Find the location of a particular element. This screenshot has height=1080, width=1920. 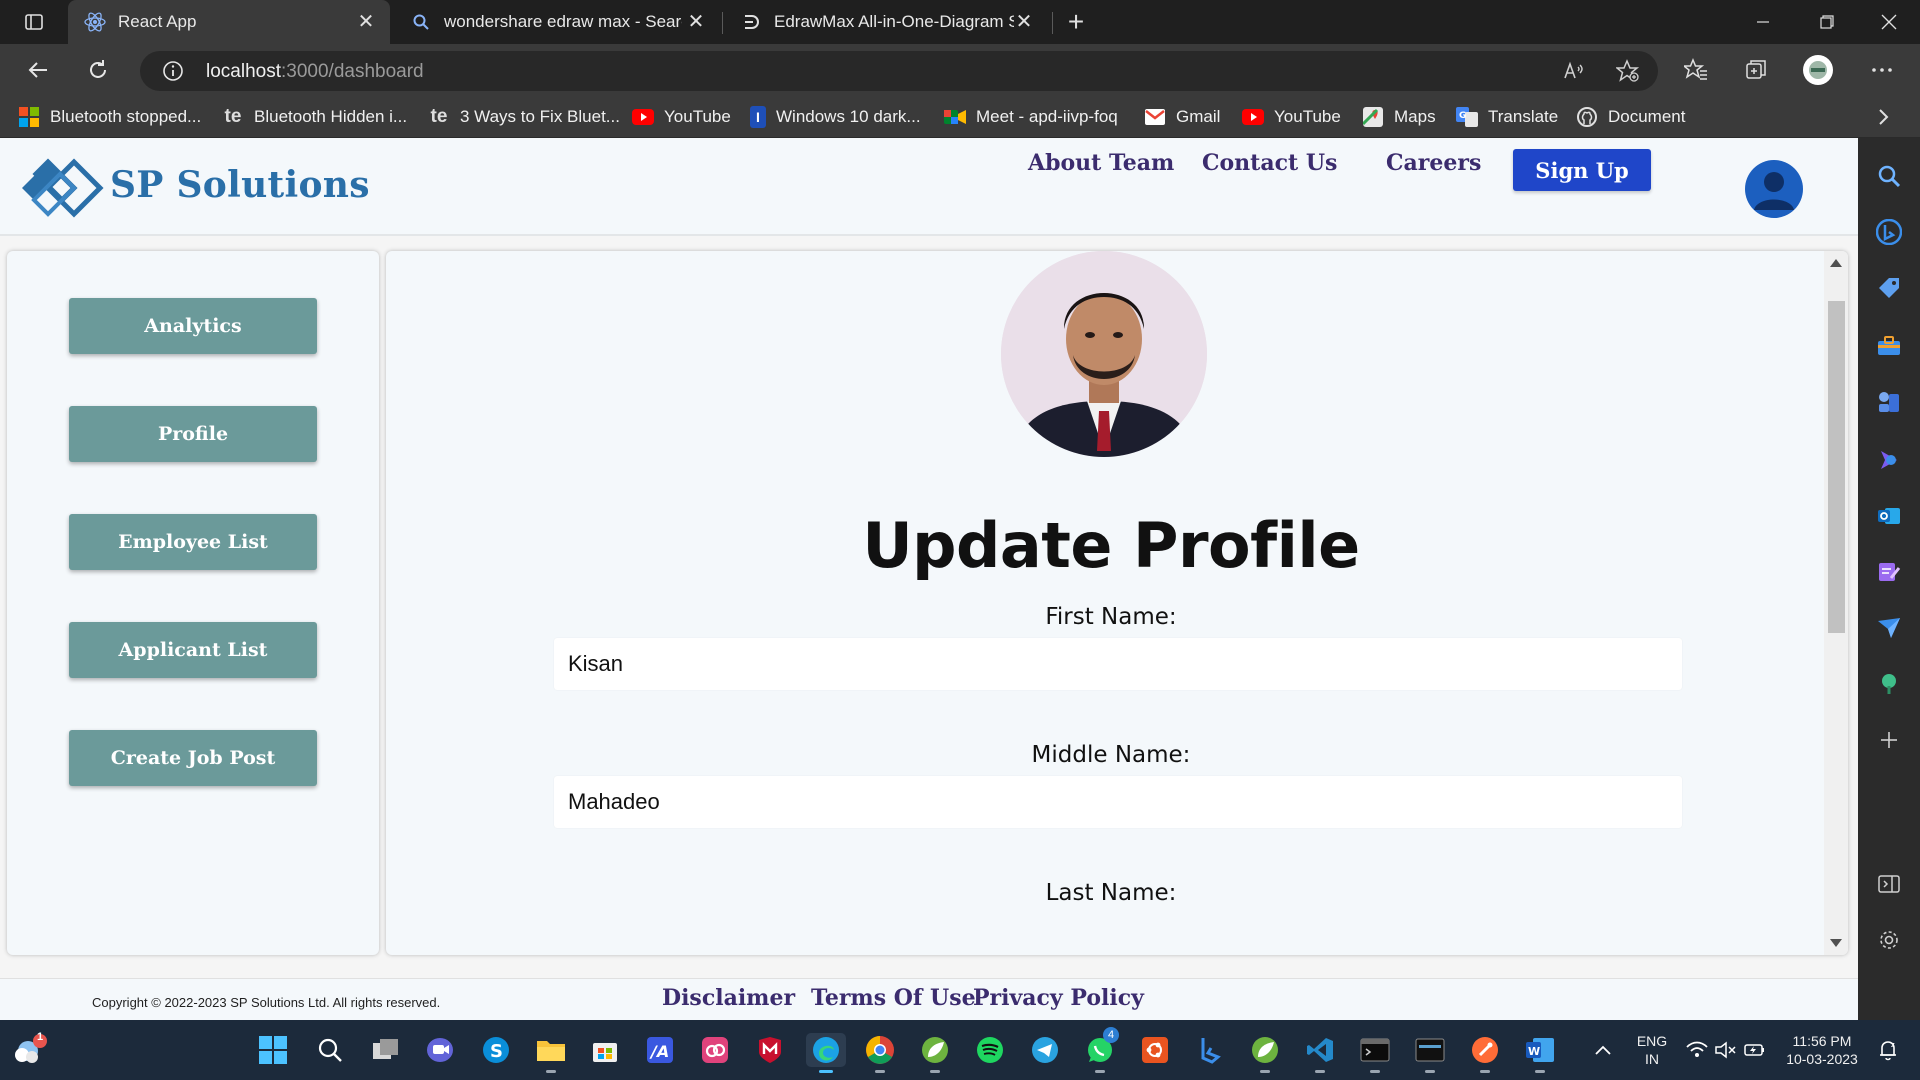

spotify-icon is located at coordinates (990, 1050).